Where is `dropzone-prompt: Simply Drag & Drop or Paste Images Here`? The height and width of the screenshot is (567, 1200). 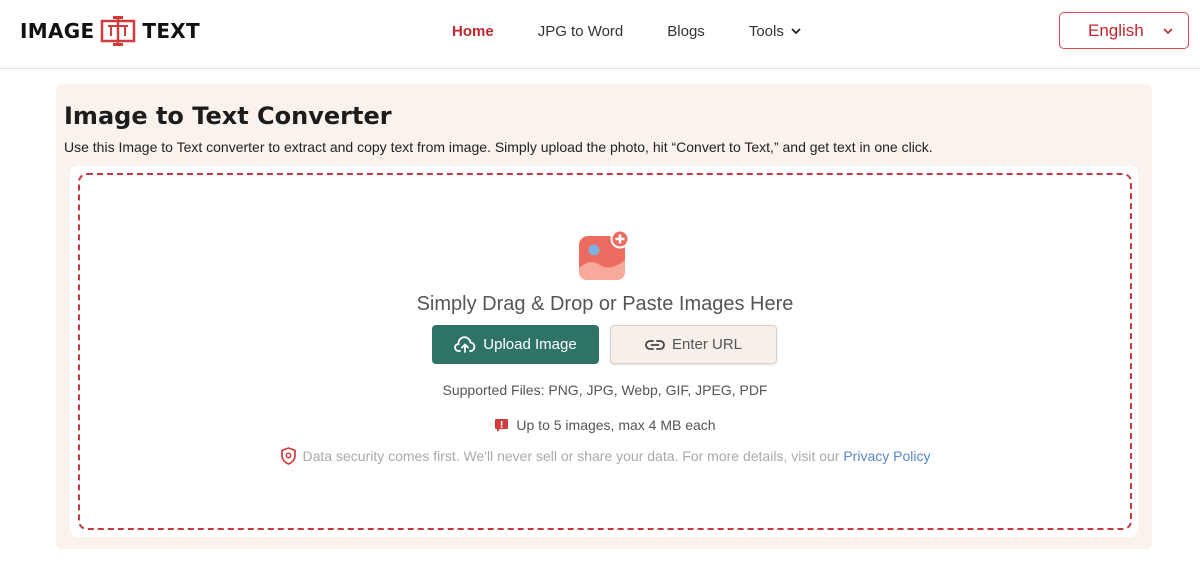
dropzone-prompt: Simply Drag & Drop or Paste Images Here is located at coordinates (605, 304).